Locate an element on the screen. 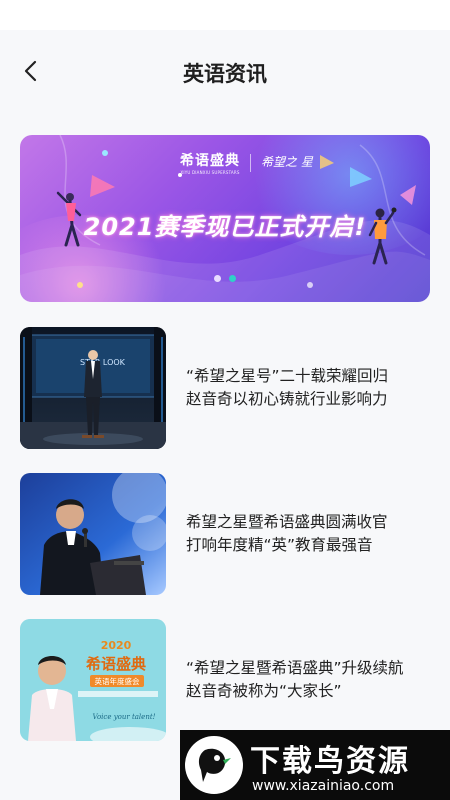 This screenshot has height=800, width=450. news-thumbnail is located at coordinates (93, 534).